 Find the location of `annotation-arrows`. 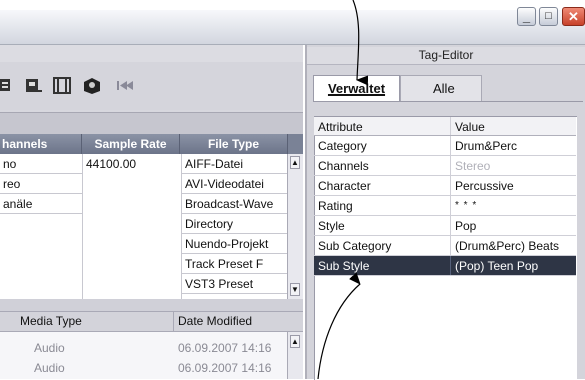

annotation-arrows is located at coordinates (343, 189).